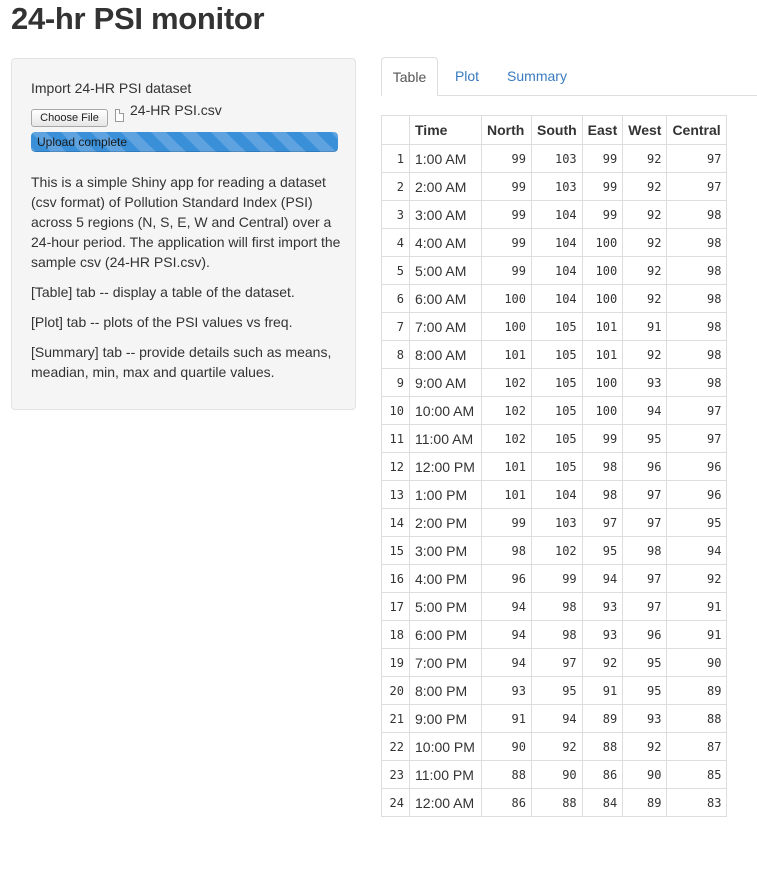  I want to click on table-row: 2 2:00 AM 99 103 99 92 97, so click(554, 186).